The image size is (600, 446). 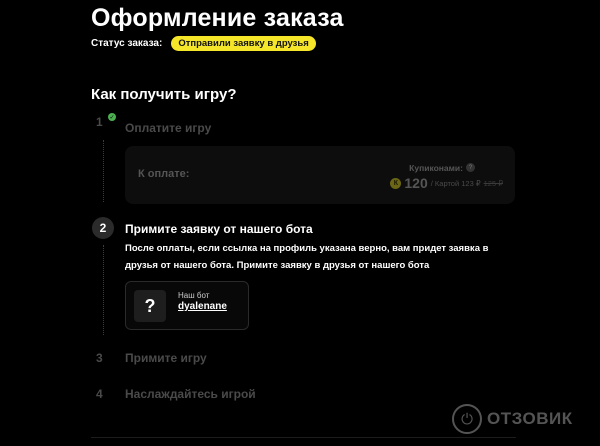 I want to click on step-3-number: 3, so click(x=99, y=358).